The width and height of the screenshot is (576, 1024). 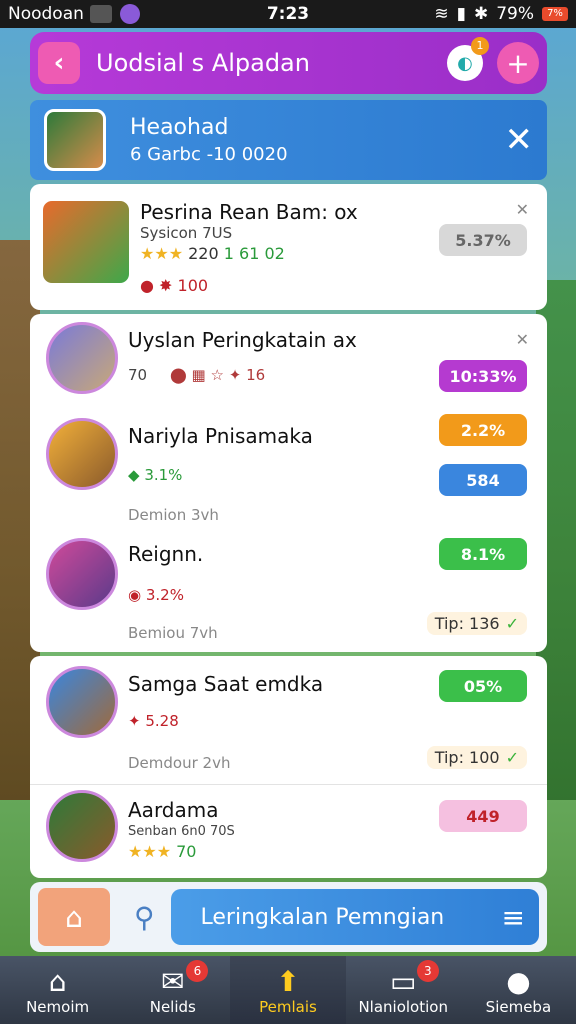 What do you see at coordinates (186, 851) in the screenshot?
I see `player-score: 70` at bounding box center [186, 851].